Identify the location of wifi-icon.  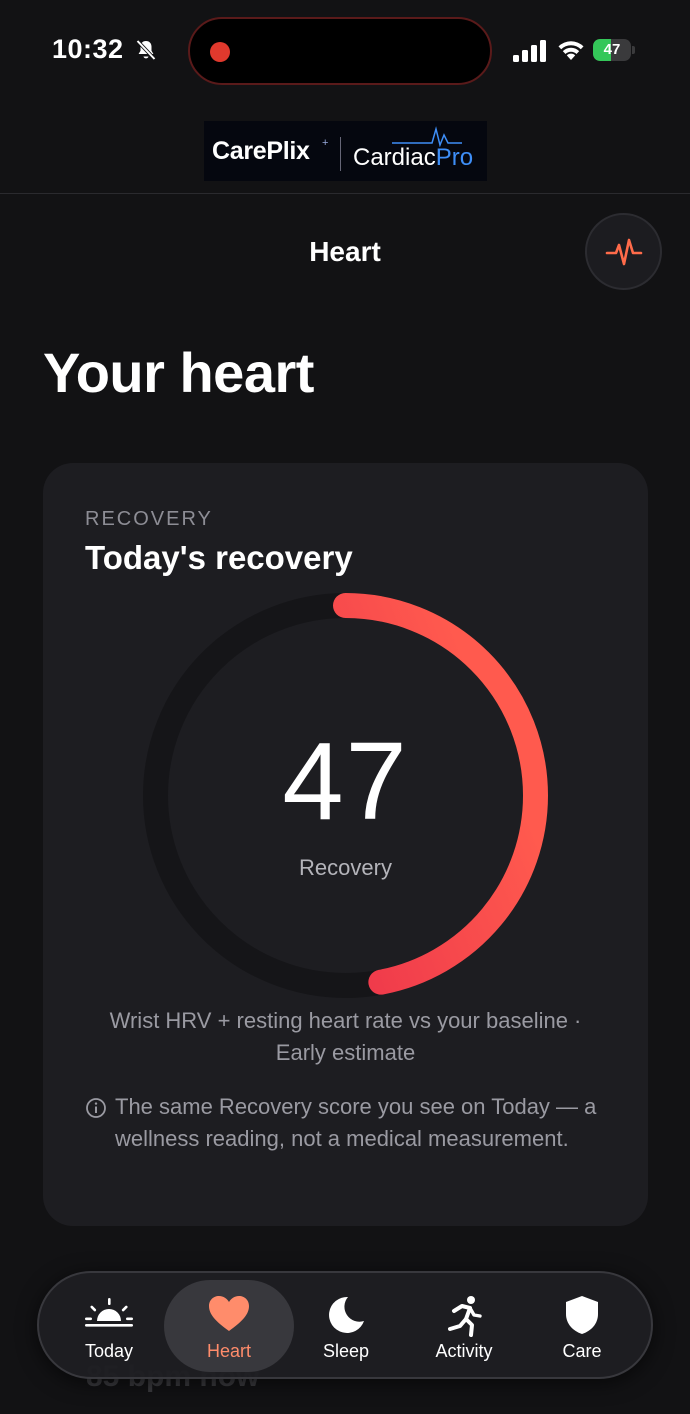
(571, 50).